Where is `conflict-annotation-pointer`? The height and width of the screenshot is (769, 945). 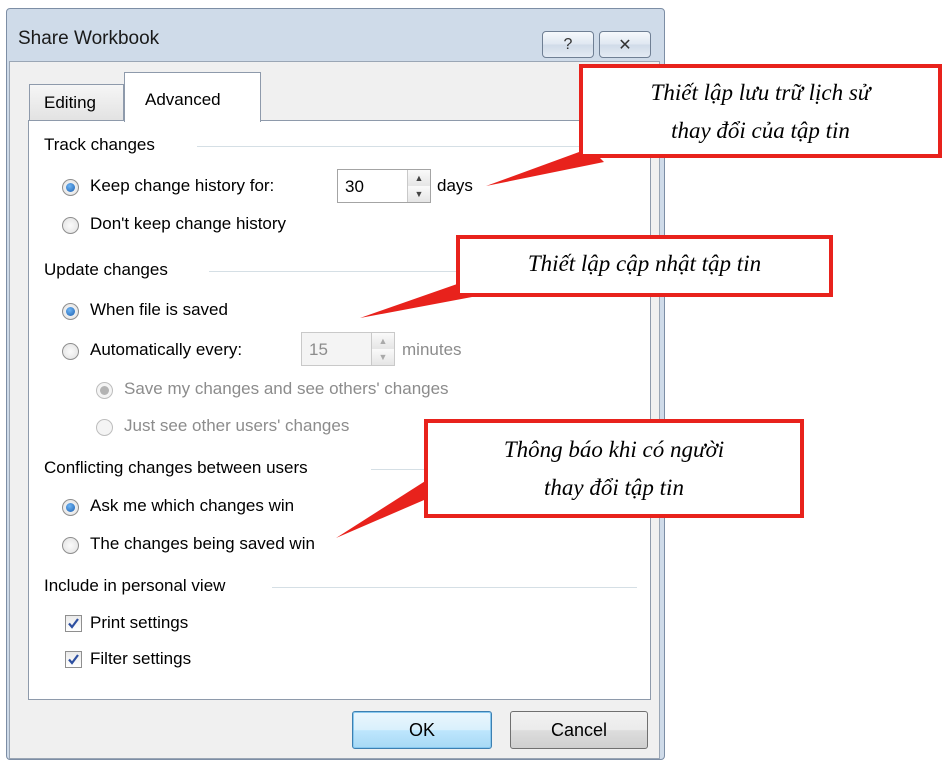
conflict-annotation-pointer is located at coordinates (387, 508).